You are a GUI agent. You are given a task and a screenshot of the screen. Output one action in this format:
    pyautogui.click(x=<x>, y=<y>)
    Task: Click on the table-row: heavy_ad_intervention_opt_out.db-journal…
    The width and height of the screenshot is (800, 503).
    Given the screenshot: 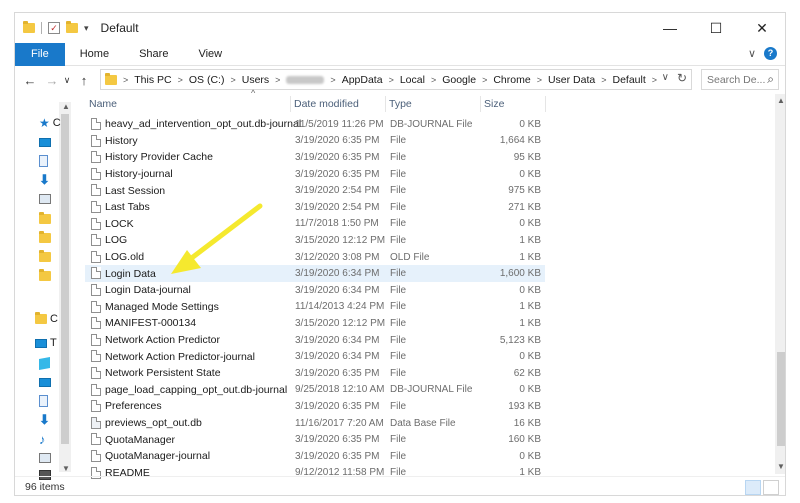 What is the action you would take?
    pyautogui.click(x=315, y=124)
    